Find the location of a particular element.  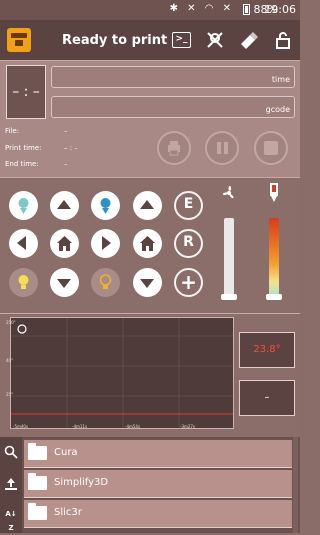

move-y-up-button is located at coordinates (64, 205).